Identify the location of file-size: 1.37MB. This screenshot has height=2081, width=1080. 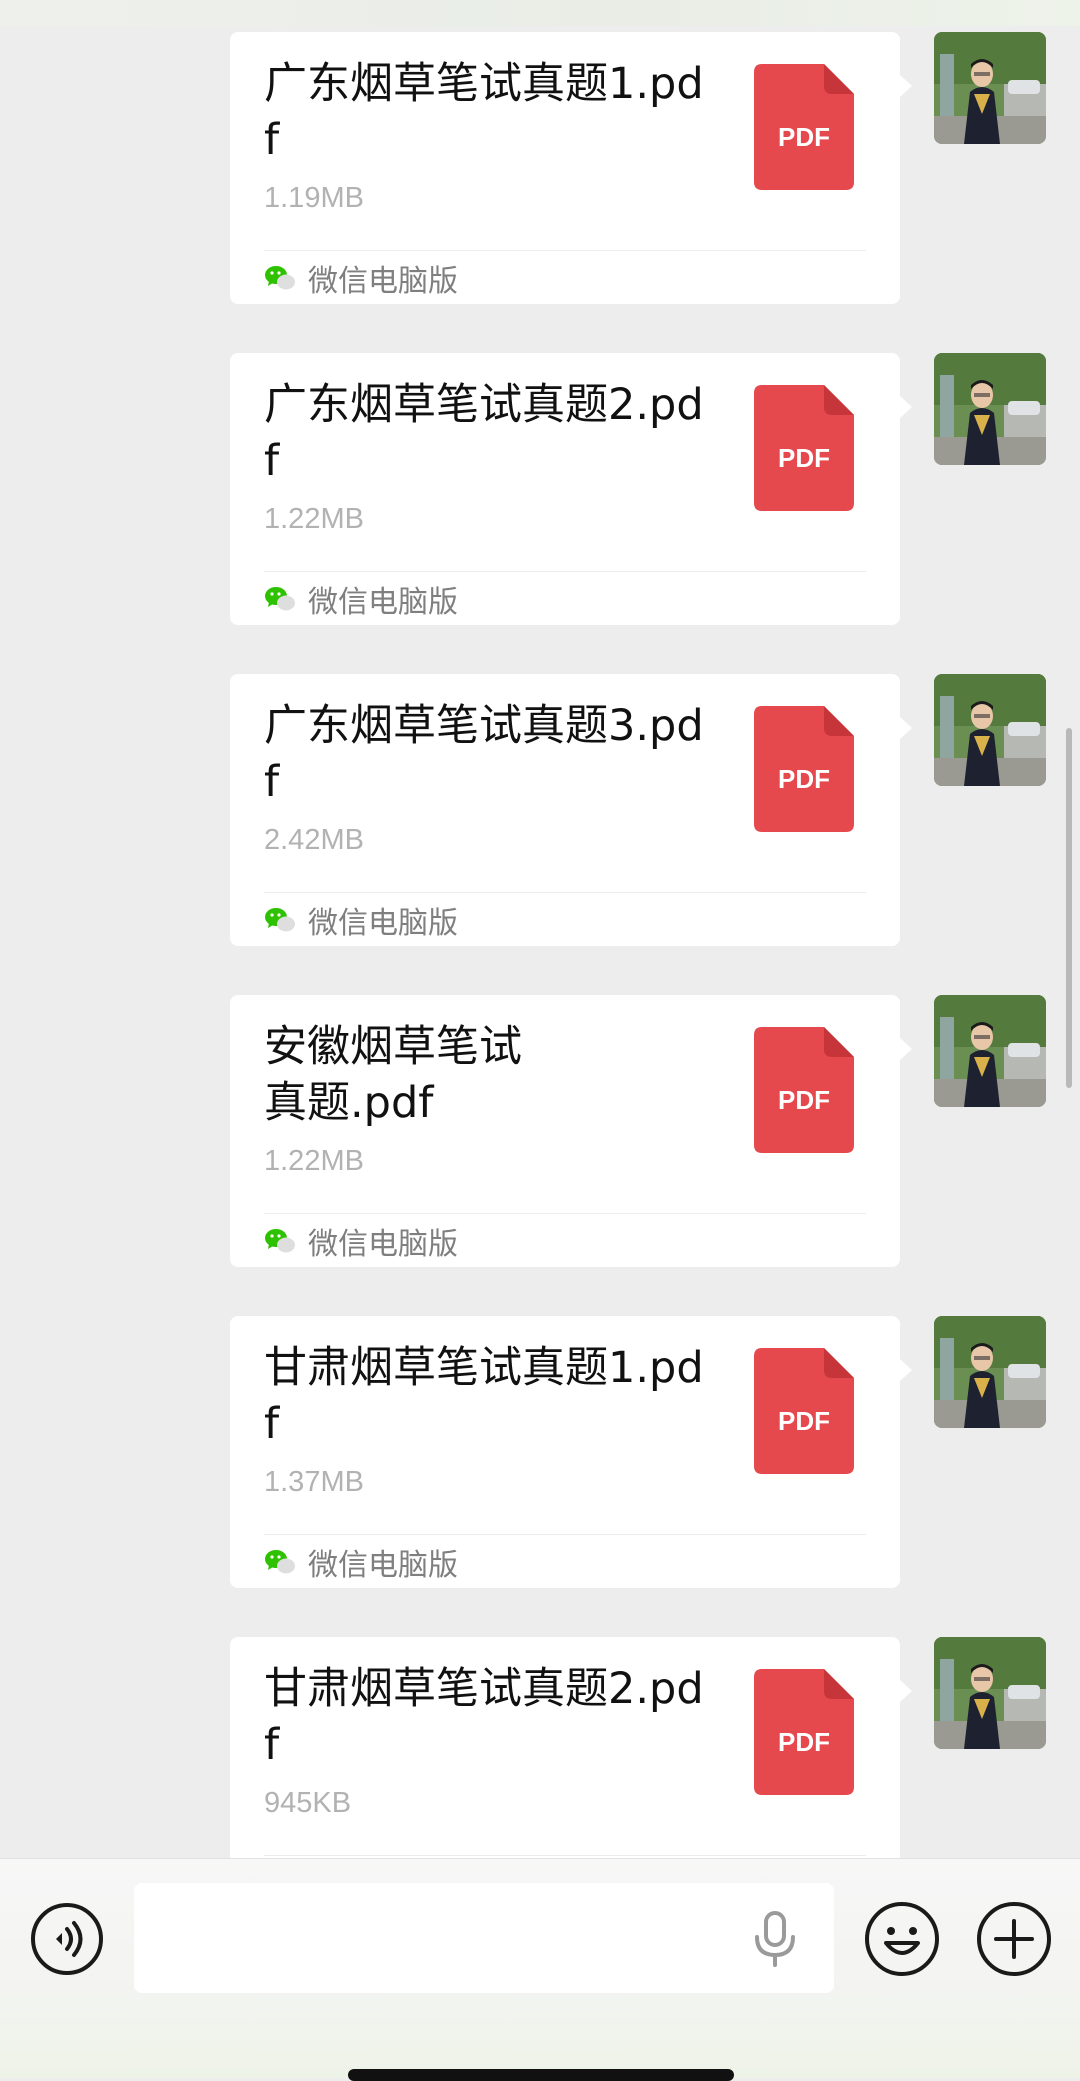
(314, 1482).